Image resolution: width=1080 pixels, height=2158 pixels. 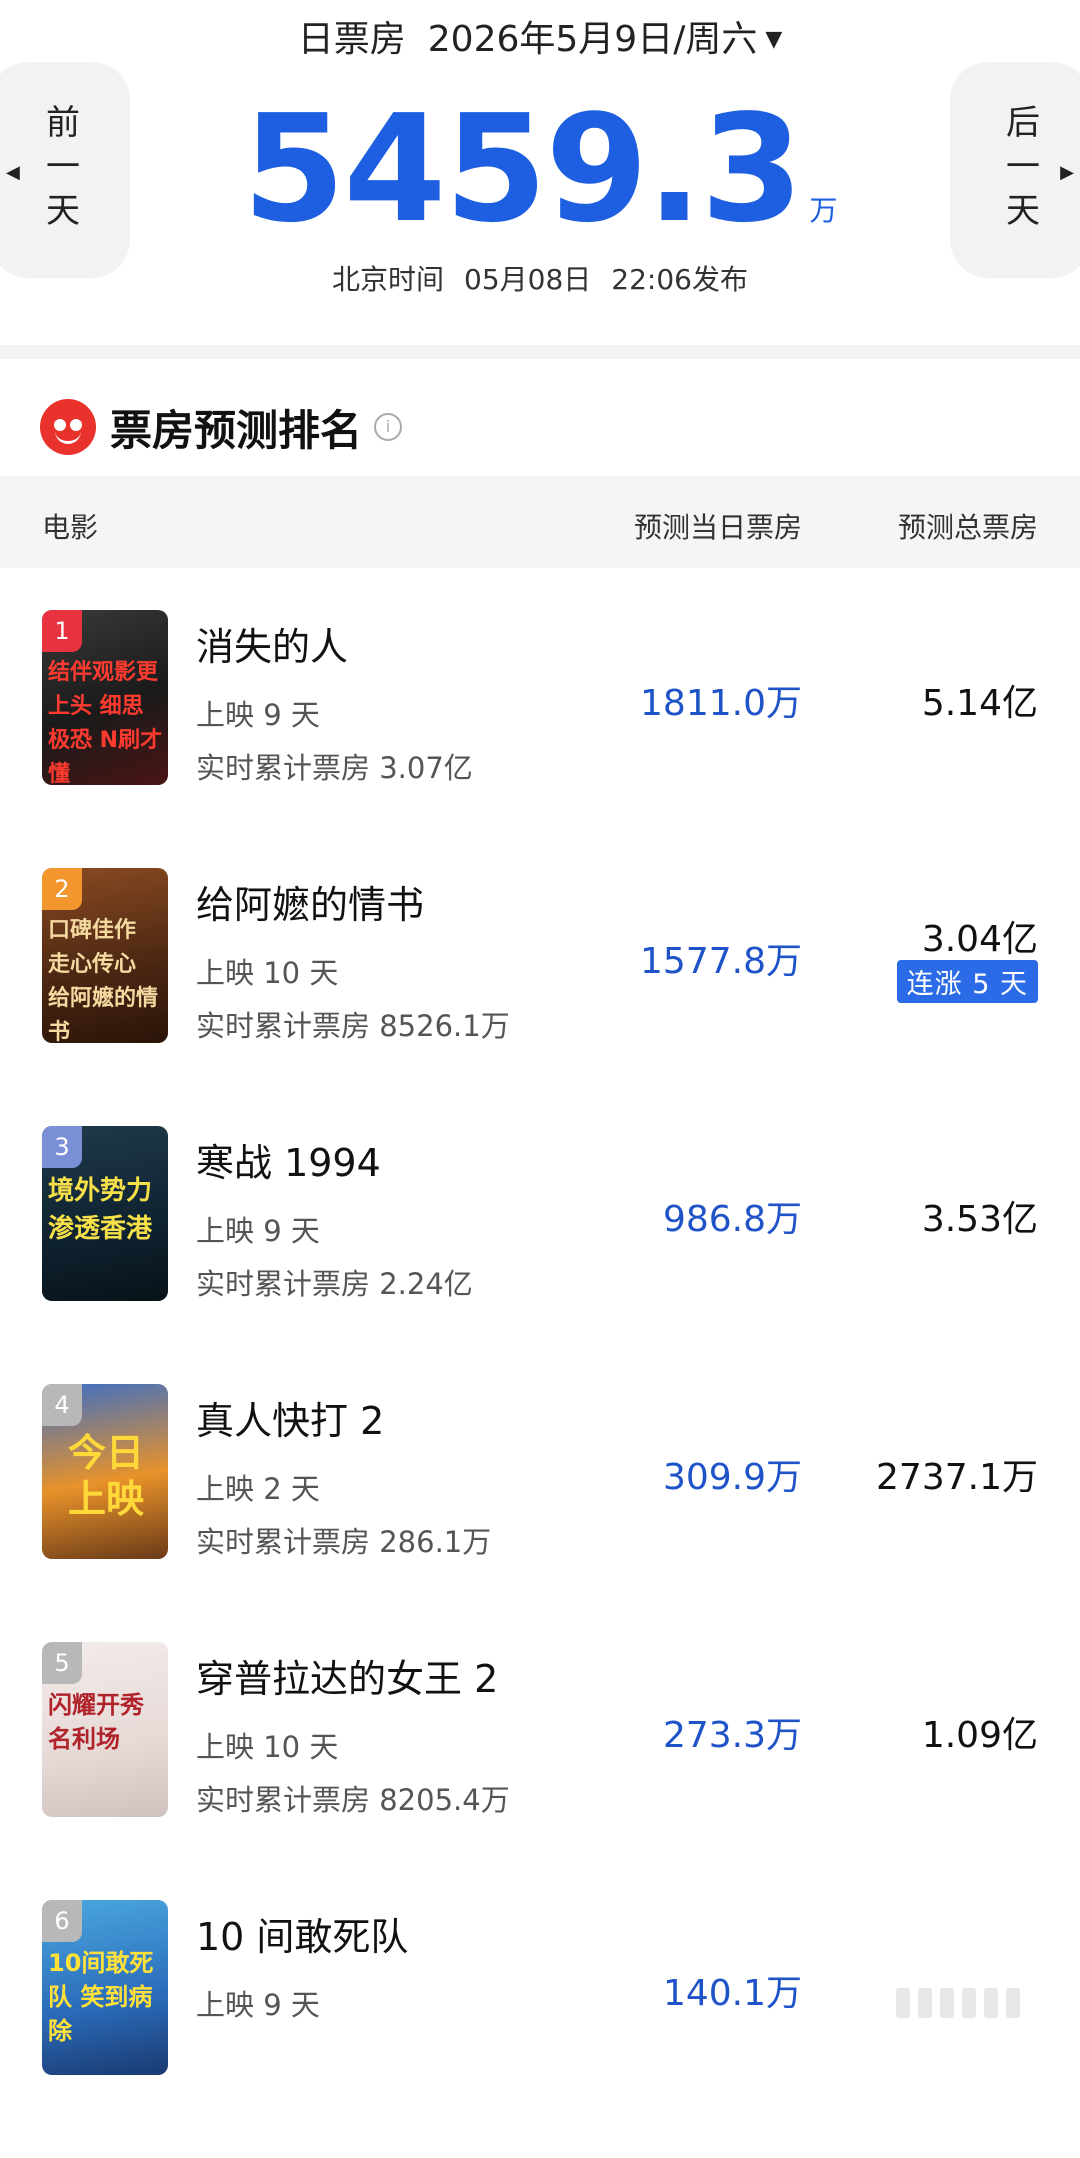 I want to click on movie-cumulative: 实时累计票房 2.24亿, so click(x=334, y=1284).